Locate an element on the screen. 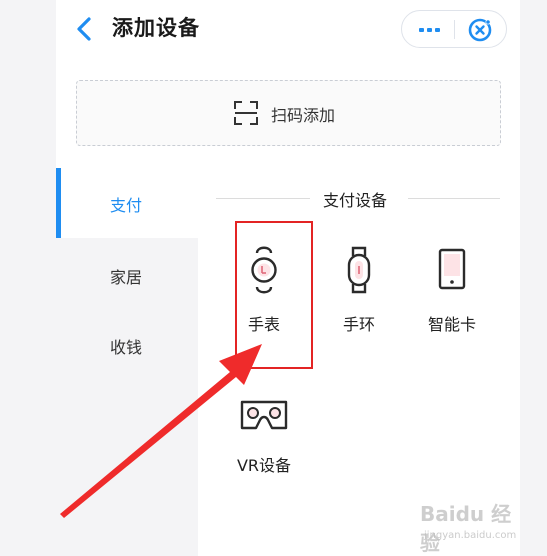 The image size is (547, 556). section-divider-left is located at coordinates (263, 198).